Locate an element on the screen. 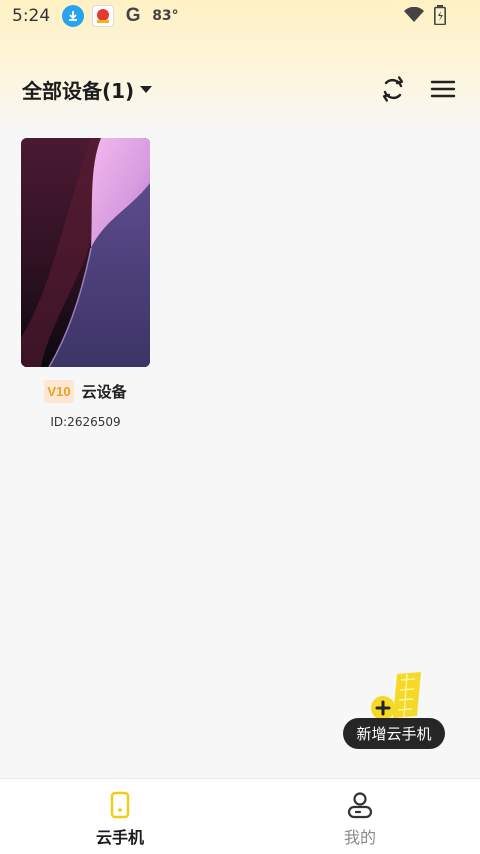 The width and height of the screenshot is (480, 854). device-filter-dropdown: 全部设备(1) is located at coordinates (87, 89).